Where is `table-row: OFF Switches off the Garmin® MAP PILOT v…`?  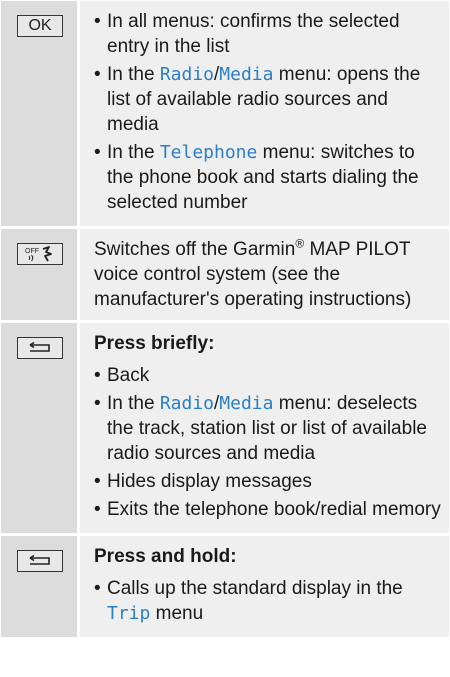 table-row: OFF Switches off the Garmin® MAP PILOT v… is located at coordinates (225, 276).